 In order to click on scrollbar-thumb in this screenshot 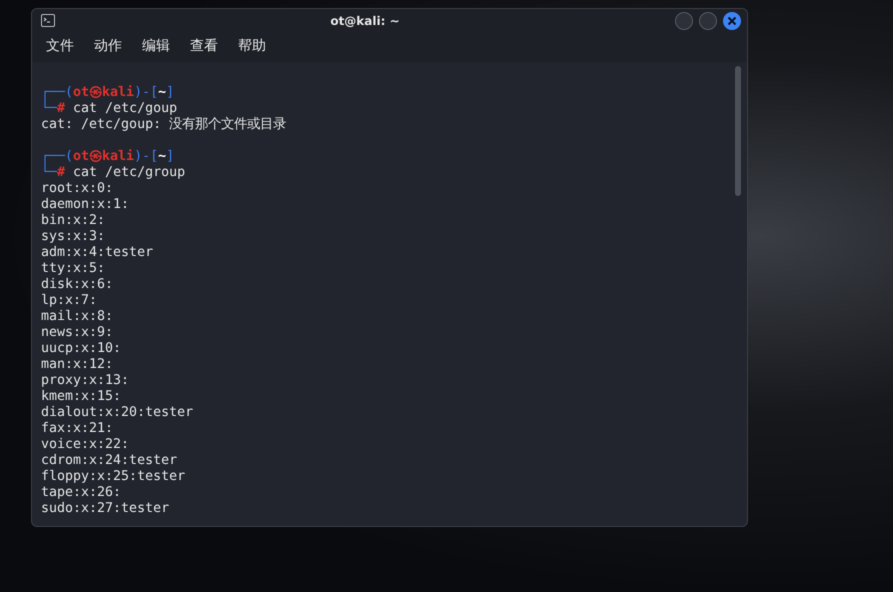, I will do `click(738, 131)`.